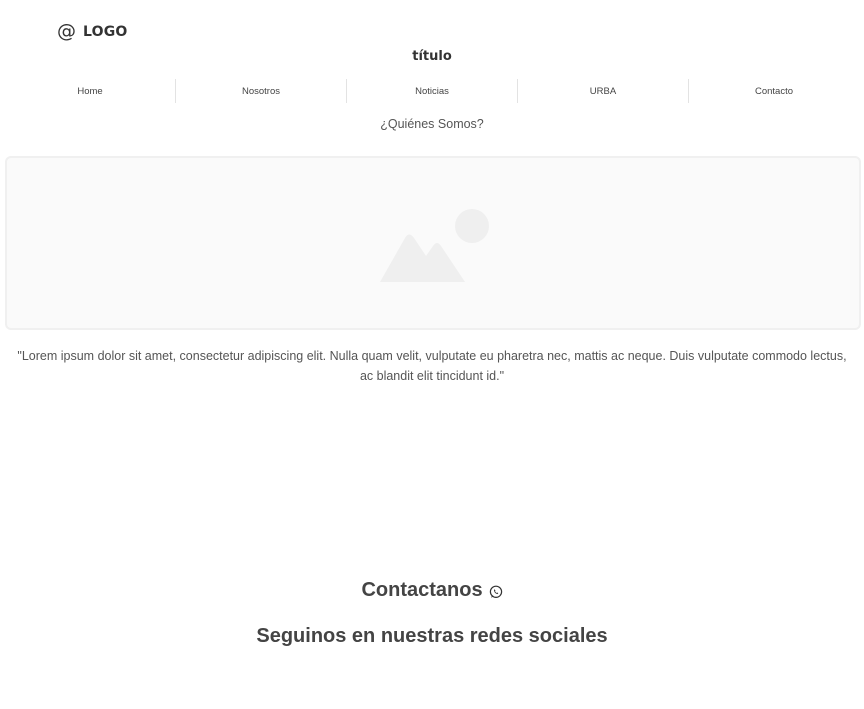 The image size is (864, 709). I want to click on nav-item-noticias: Noticias, so click(431, 91).